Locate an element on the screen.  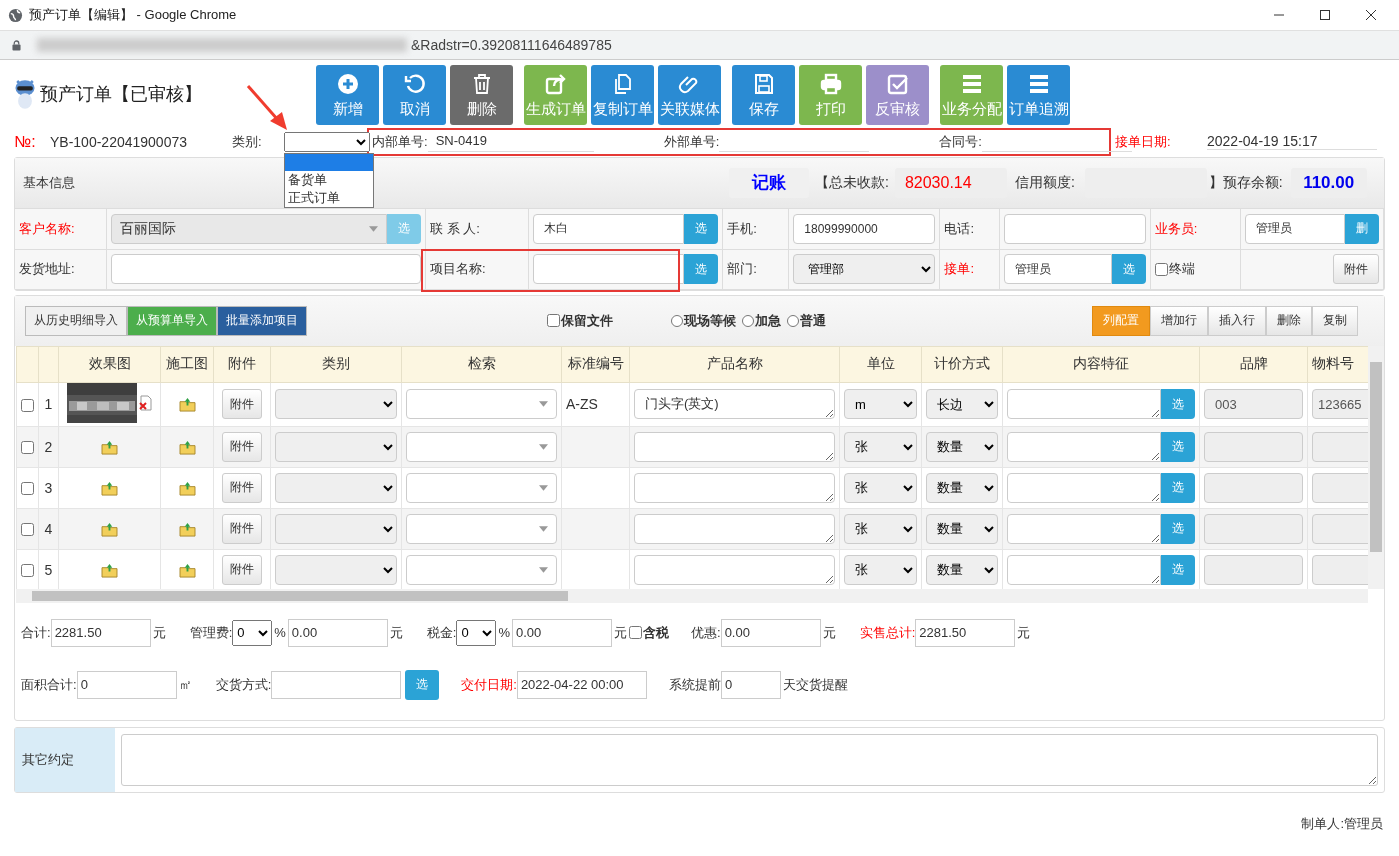
toolbar-button: 删除 is located at coordinates (481, 95).